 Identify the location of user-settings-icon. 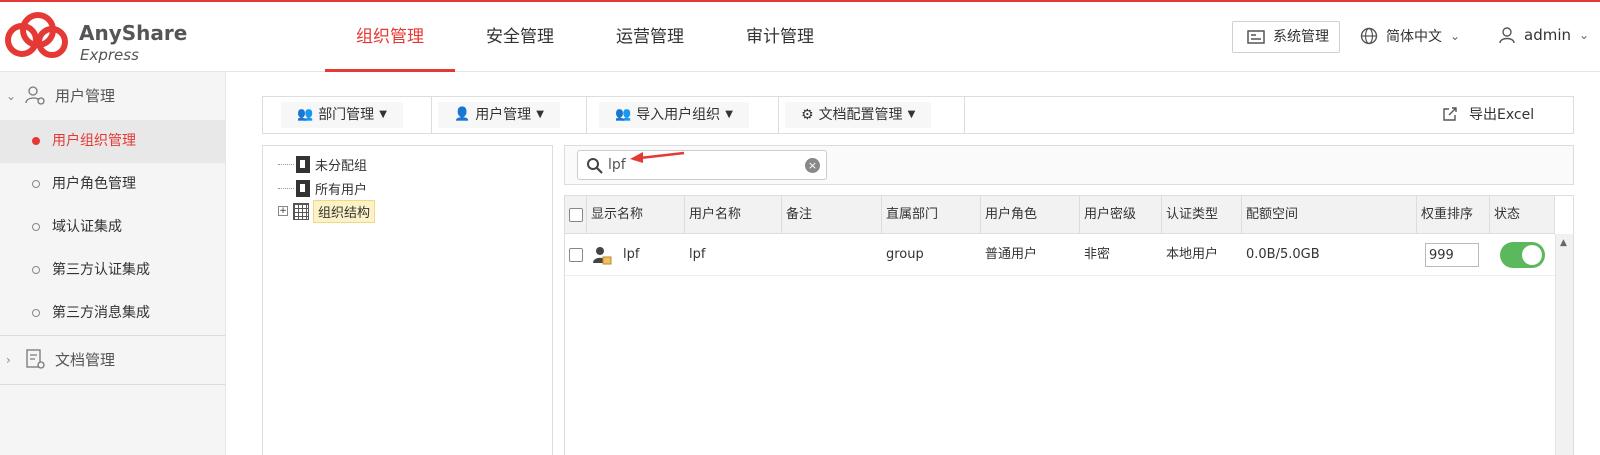
(35, 95).